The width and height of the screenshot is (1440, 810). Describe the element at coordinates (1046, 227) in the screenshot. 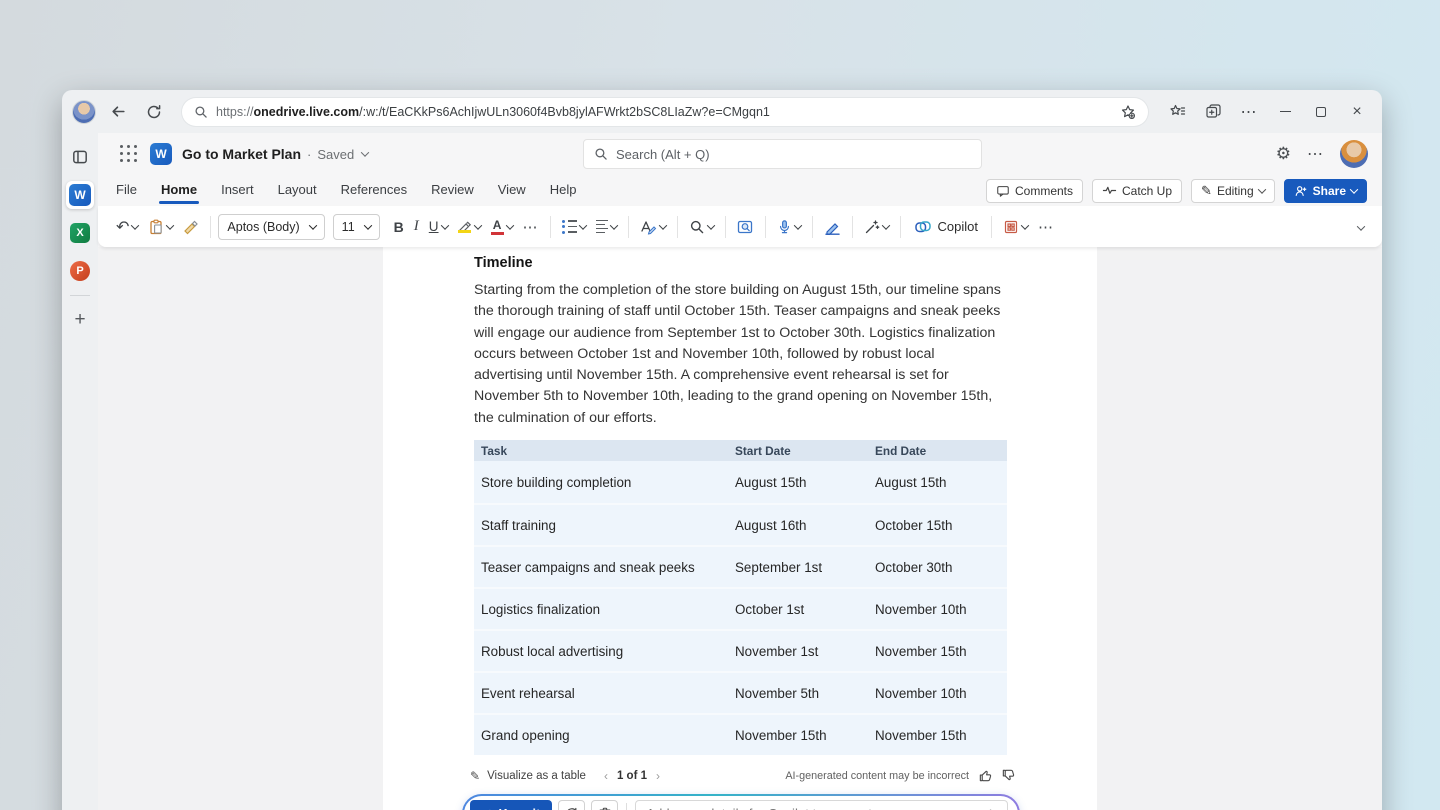

I see `ribbon-more-button: ⋯` at that location.